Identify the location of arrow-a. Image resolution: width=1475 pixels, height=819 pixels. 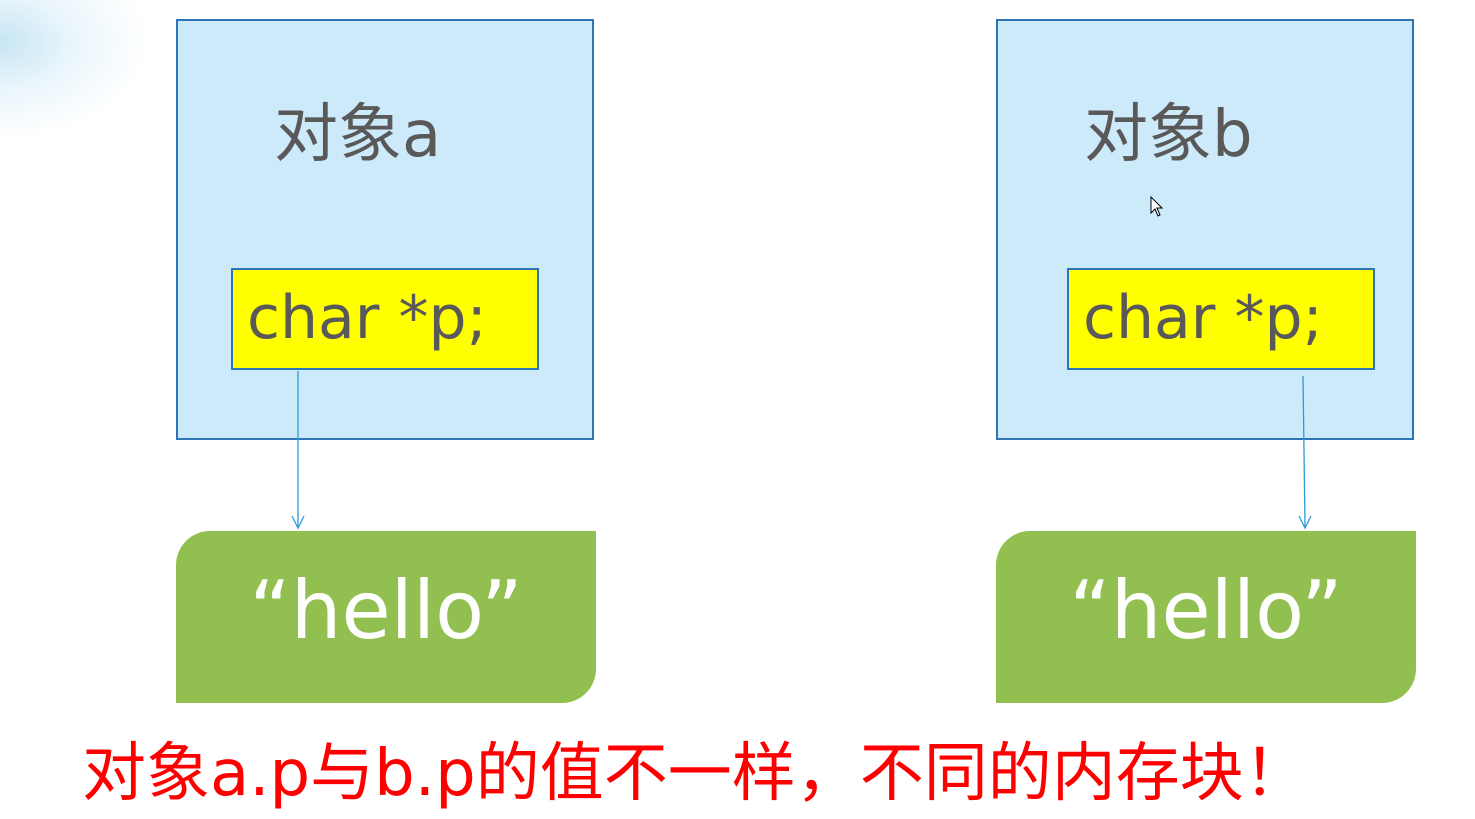
(298, 450).